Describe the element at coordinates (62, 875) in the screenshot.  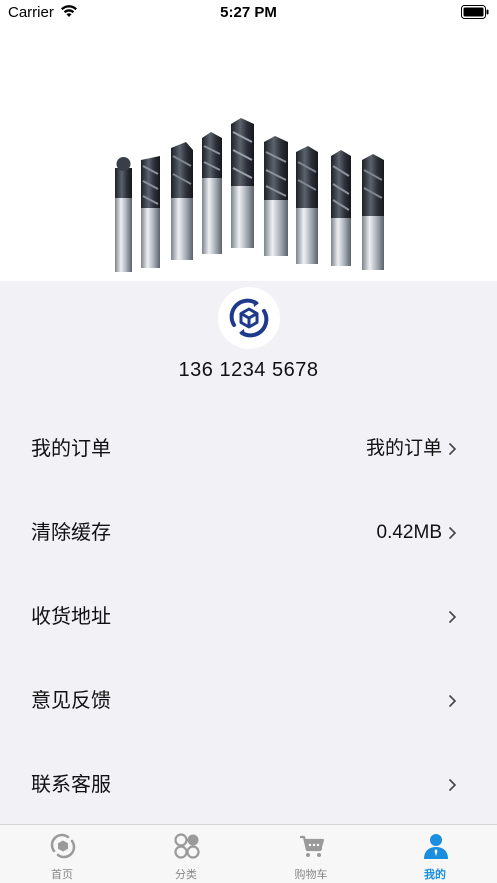
I see `tab-label: 首页` at that location.